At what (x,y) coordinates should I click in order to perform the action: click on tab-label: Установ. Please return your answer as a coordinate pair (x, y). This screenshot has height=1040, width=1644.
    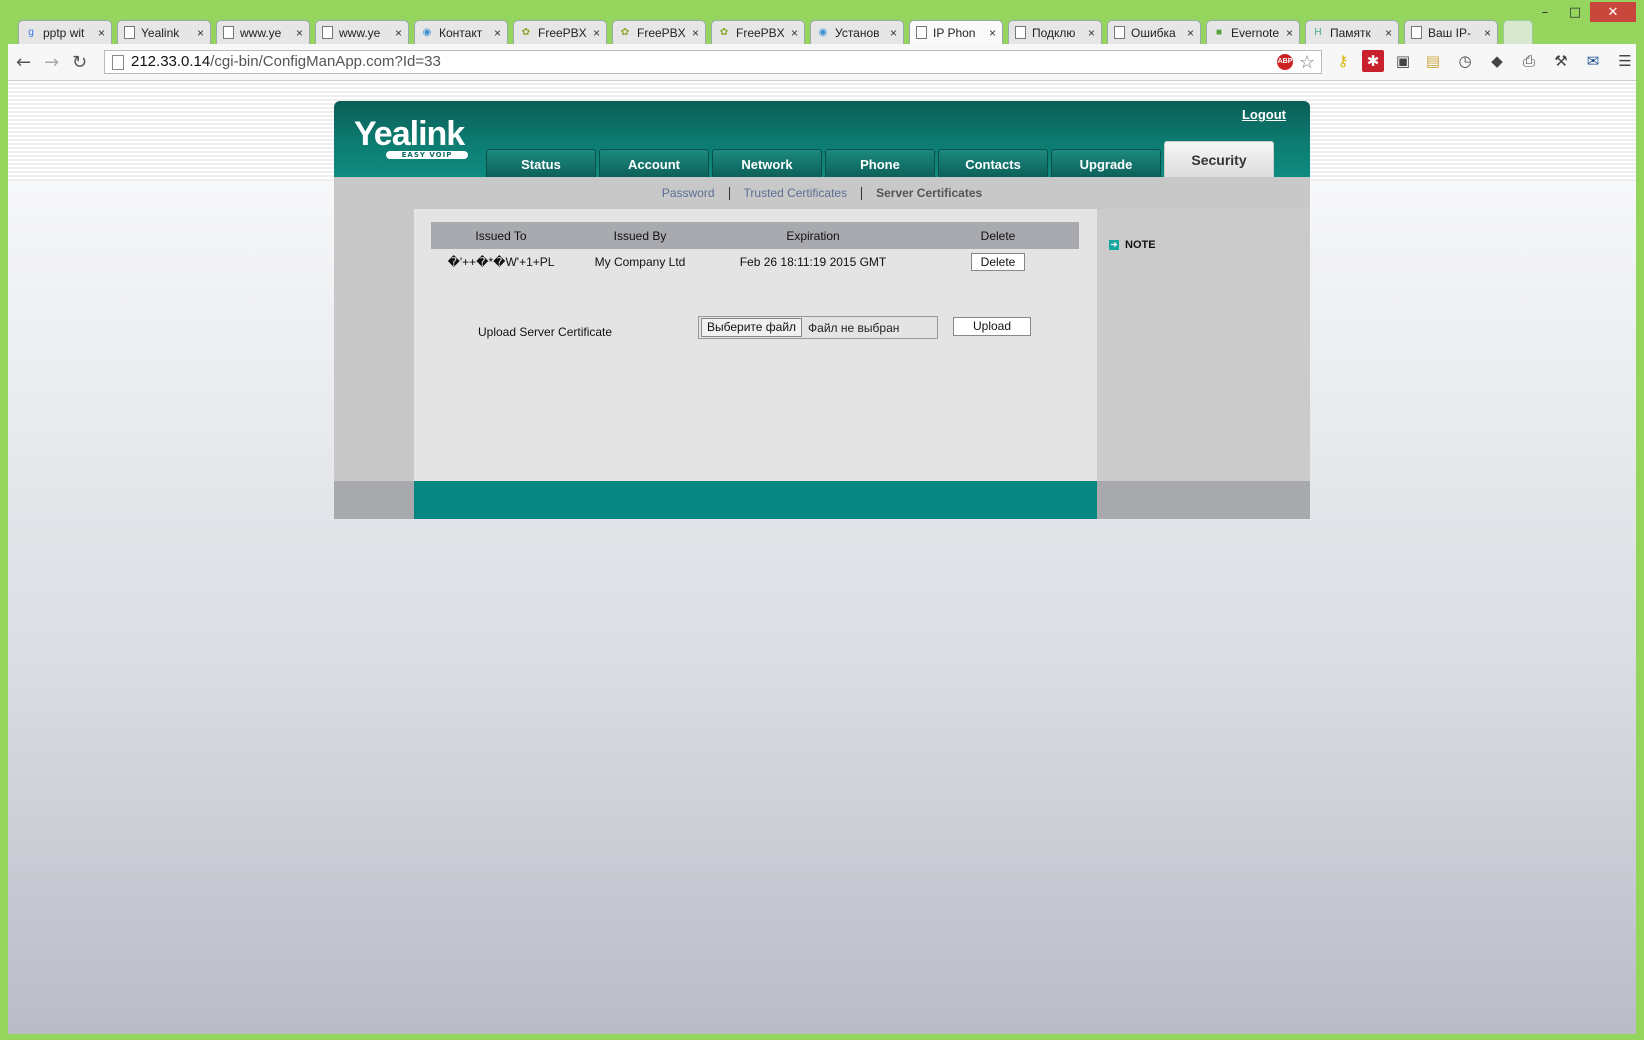
    Looking at the image, I should click on (857, 32).